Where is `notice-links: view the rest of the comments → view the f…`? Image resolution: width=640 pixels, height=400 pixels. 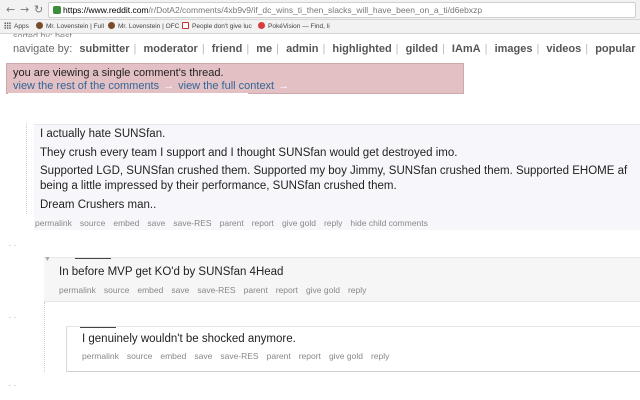 notice-links: view the rest of the comments → view the f… is located at coordinates (153, 86).